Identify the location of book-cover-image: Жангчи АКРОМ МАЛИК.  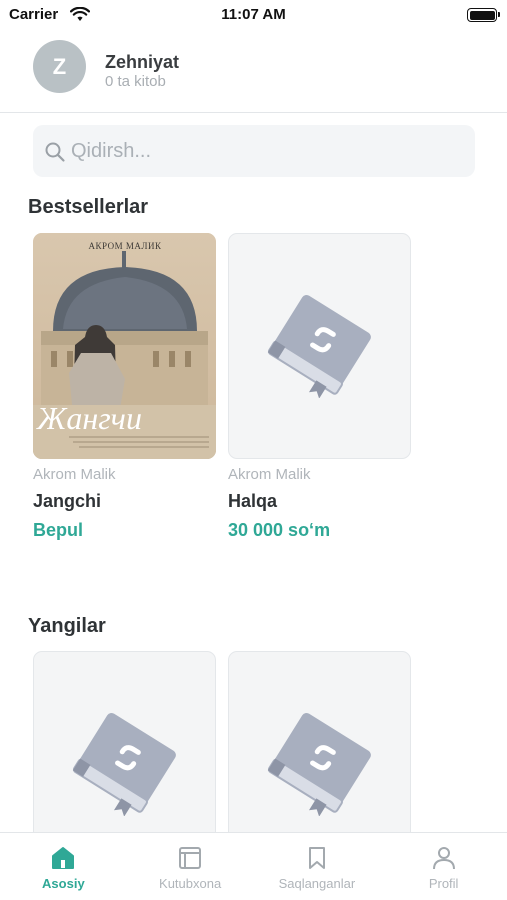
(124, 346).